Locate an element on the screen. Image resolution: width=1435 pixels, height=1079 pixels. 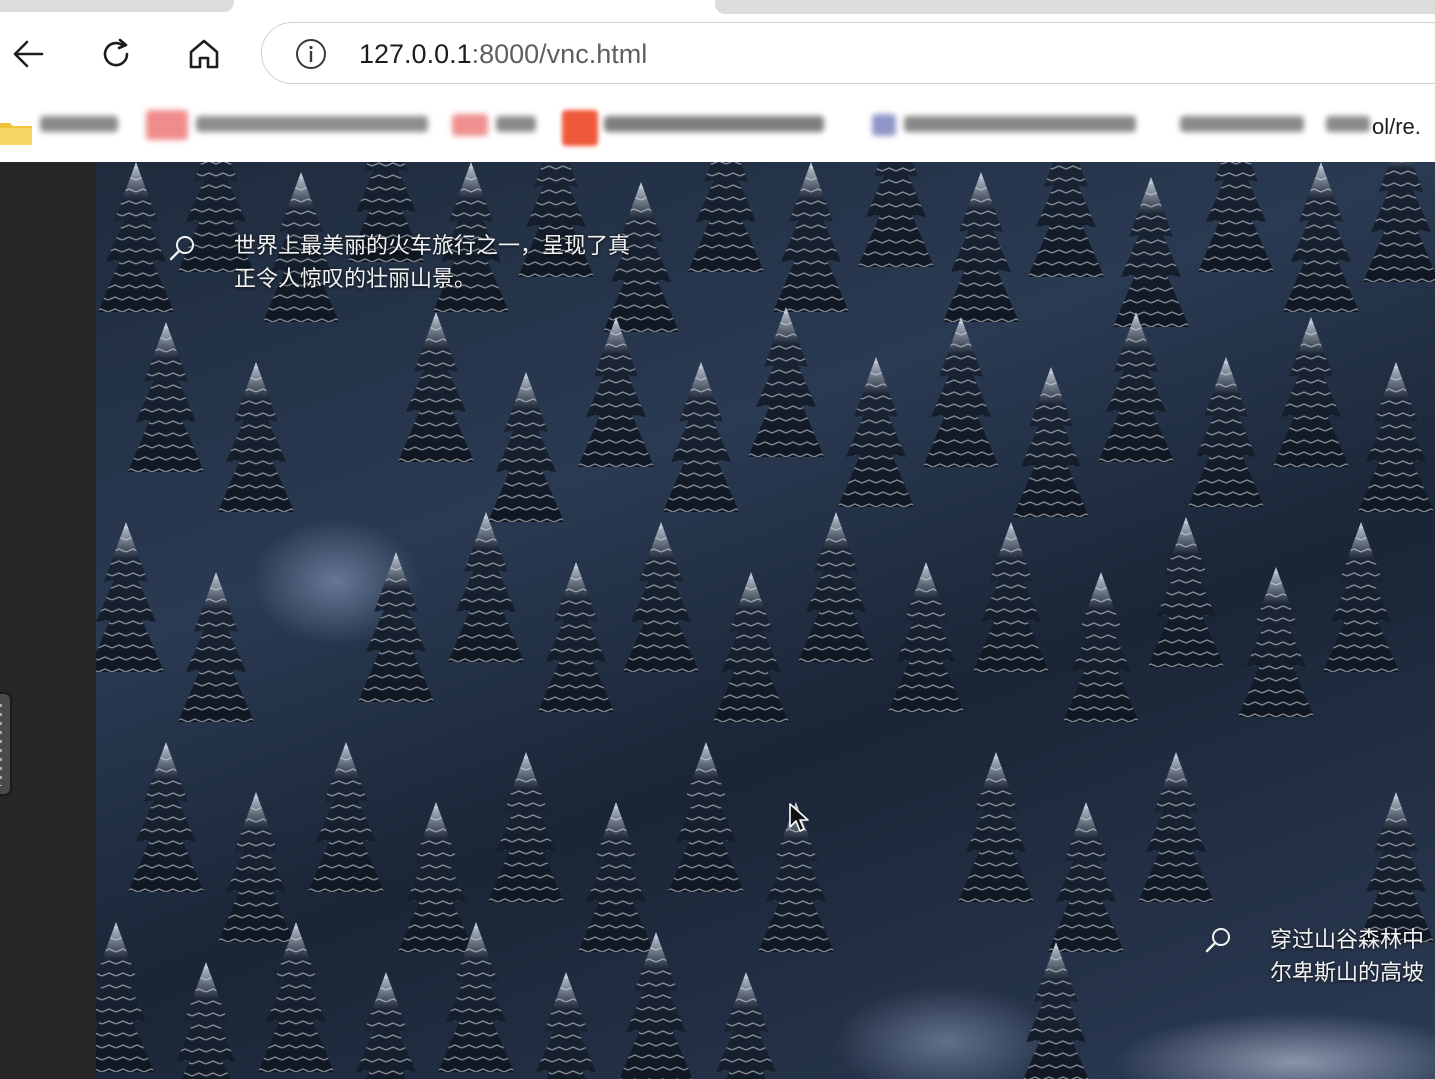
bookmarks-bar: ol/re. is located at coordinates (717, 132).